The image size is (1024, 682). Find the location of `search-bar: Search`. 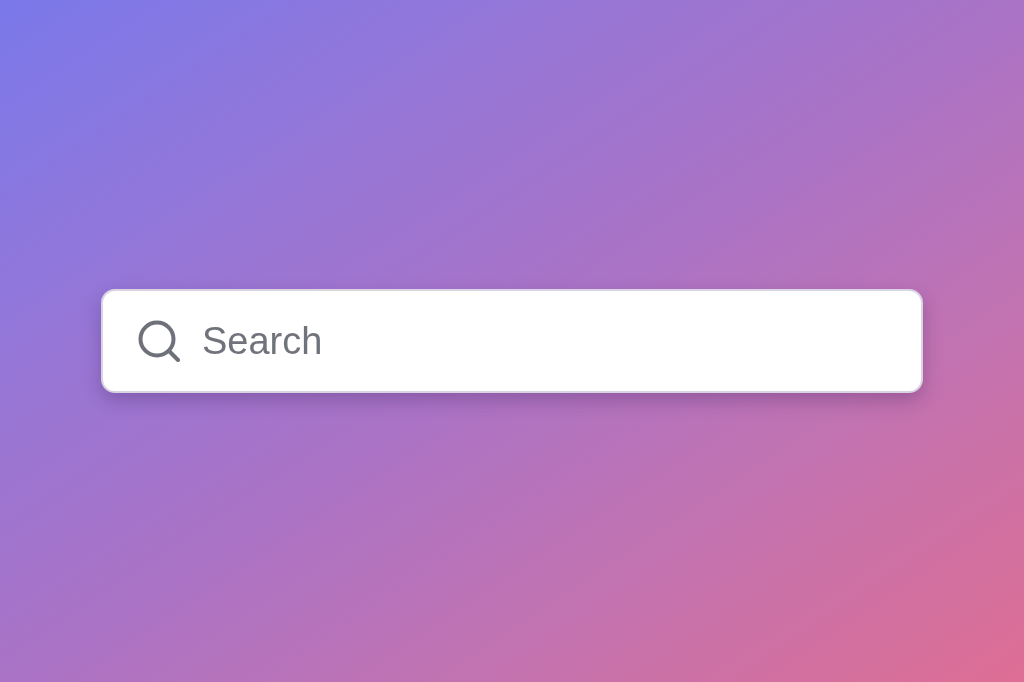

search-bar: Search is located at coordinates (512, 341).